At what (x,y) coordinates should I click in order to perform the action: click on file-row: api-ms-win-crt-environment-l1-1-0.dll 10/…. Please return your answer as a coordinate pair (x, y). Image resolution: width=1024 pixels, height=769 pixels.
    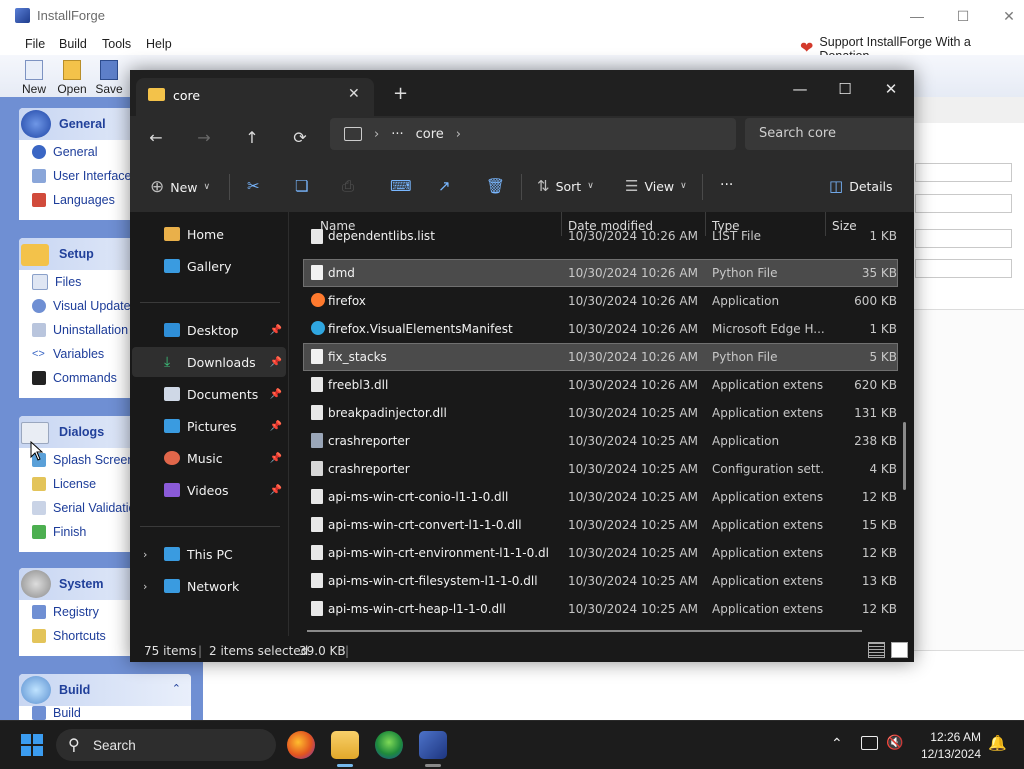
    Looking at the image, I should click on (600, 553).